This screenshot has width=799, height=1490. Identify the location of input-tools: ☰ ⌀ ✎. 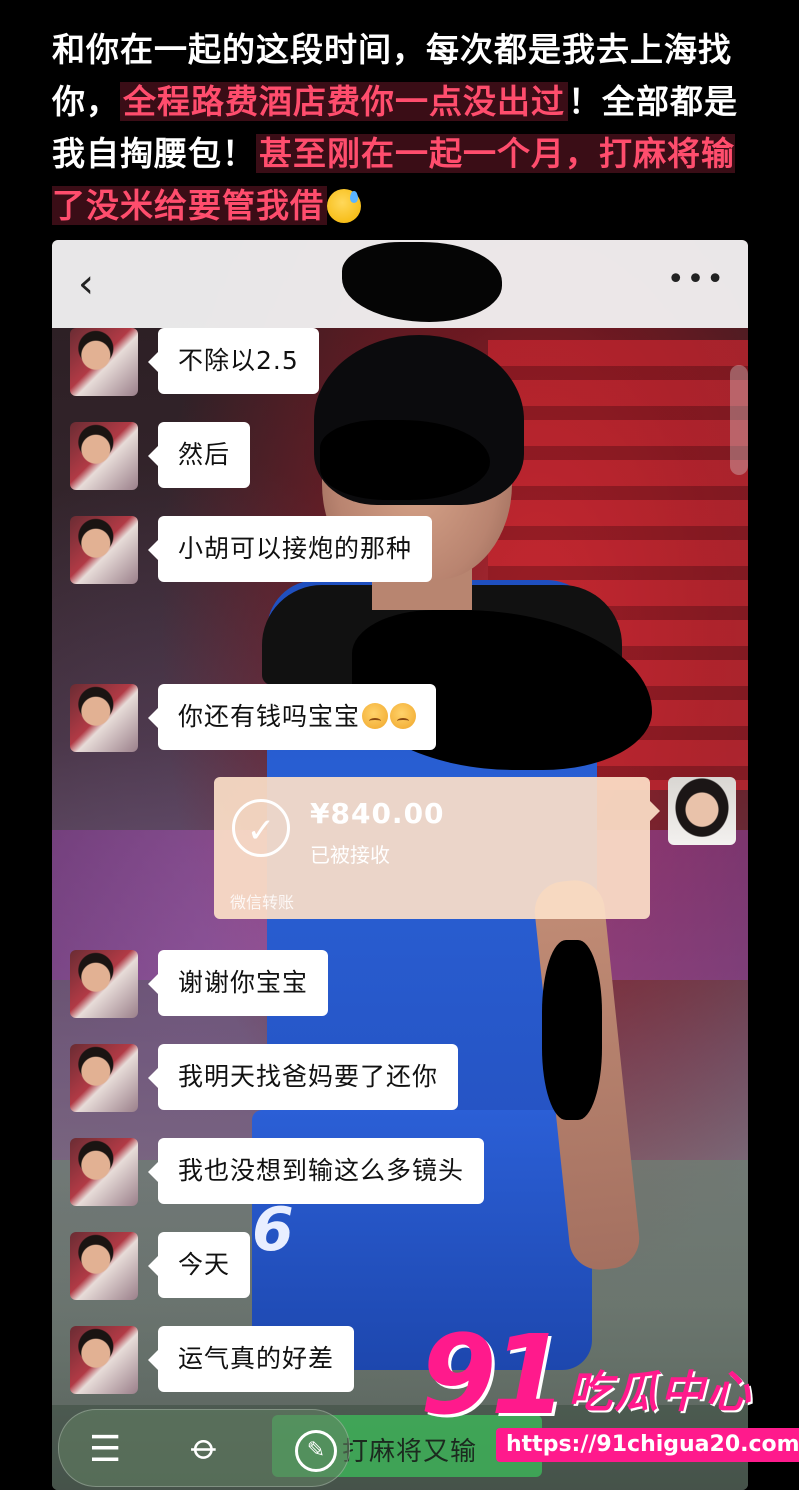
(204, 1448).